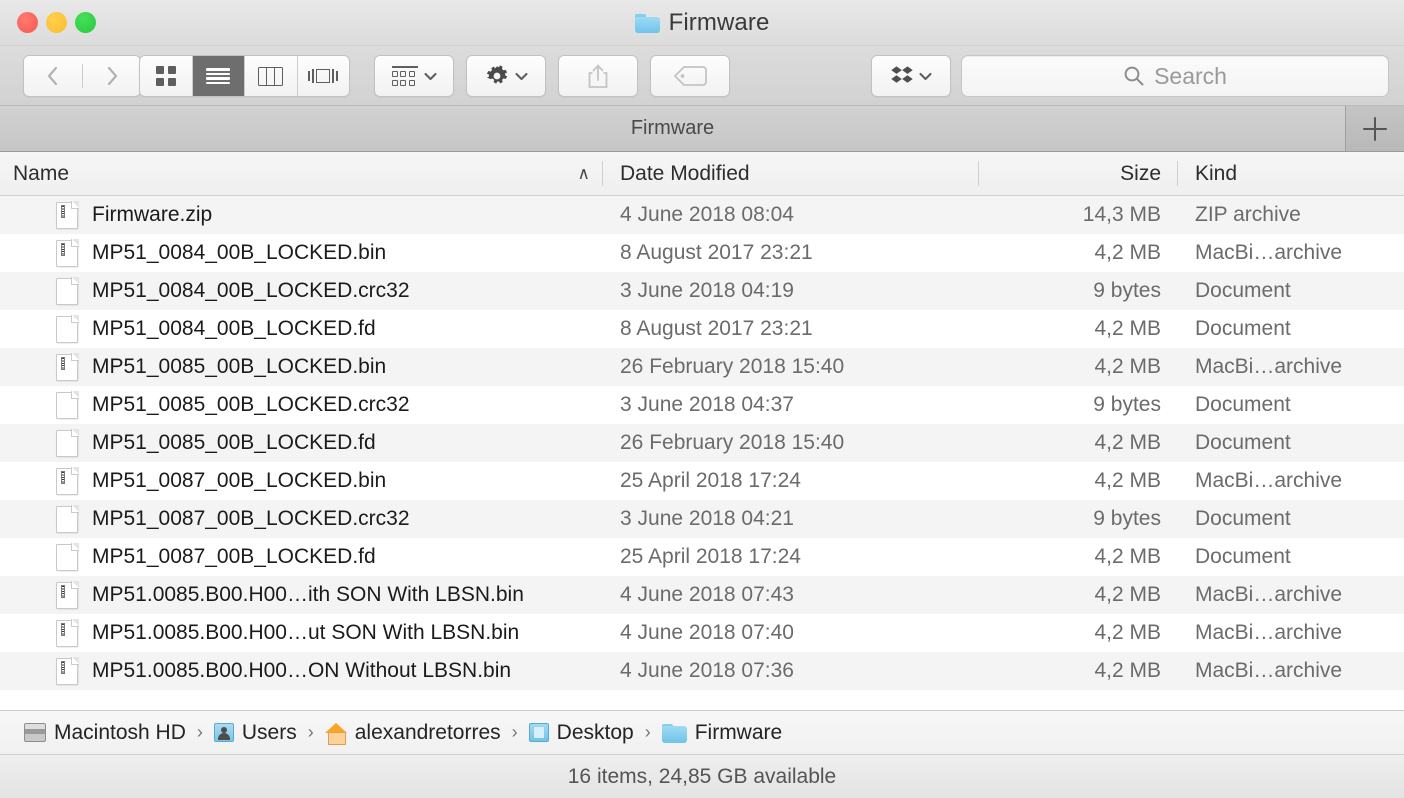 The width and height of the screenshot is (1404, 798). Describe the element at coordinates (41, 173) in the screenshot. I see `column-header-name-label: Name` at that location.